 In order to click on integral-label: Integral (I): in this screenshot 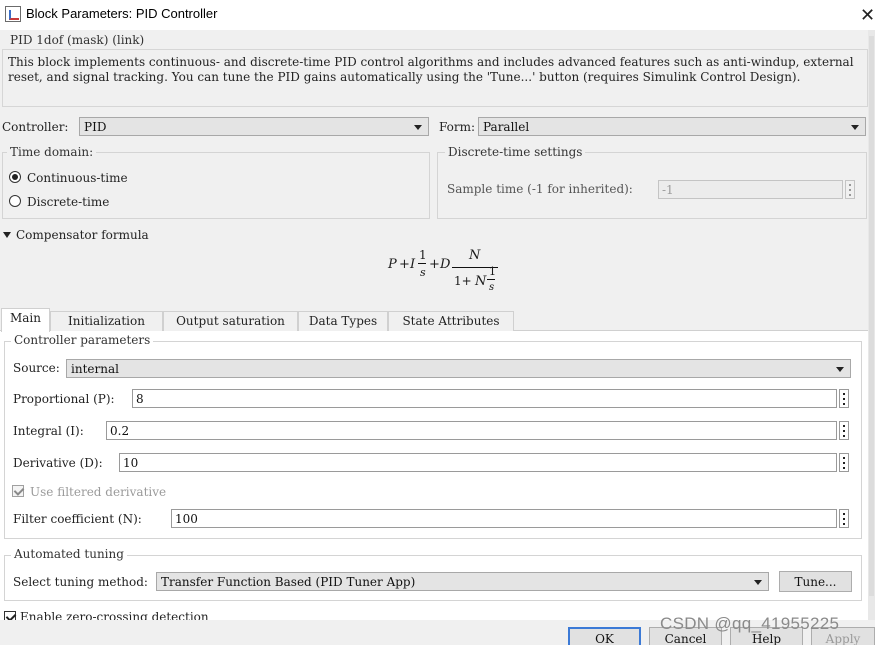, I will do `click(48, 431)`.